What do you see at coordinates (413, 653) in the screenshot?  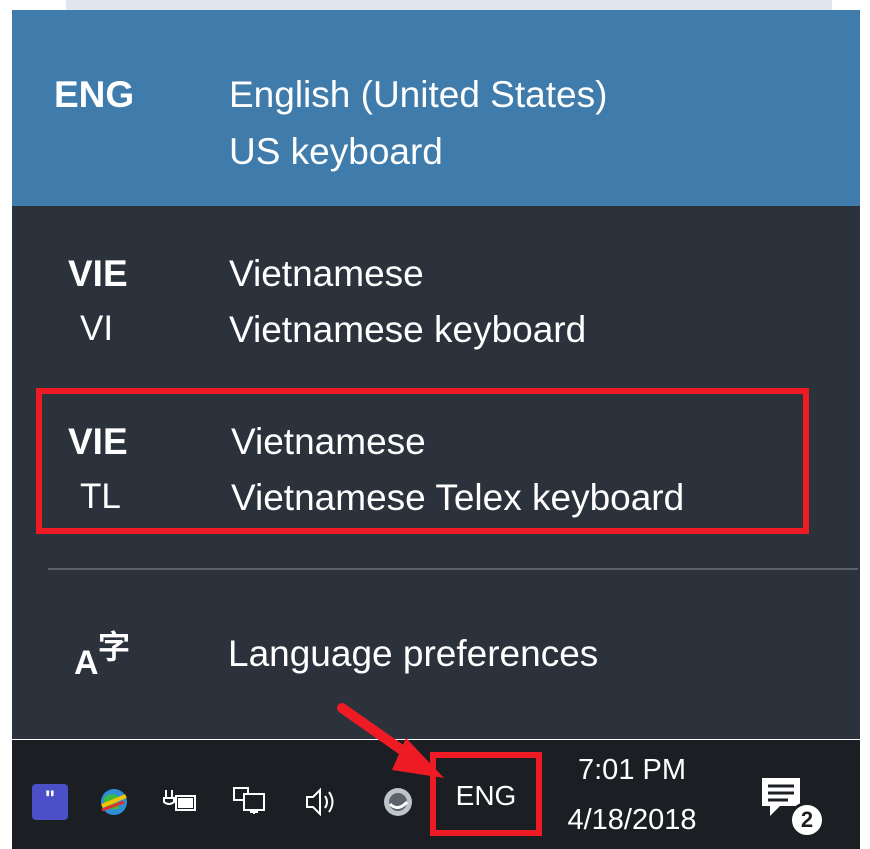 I see `language-preferences-label: Language preferences` at bounding box center [413, 653].